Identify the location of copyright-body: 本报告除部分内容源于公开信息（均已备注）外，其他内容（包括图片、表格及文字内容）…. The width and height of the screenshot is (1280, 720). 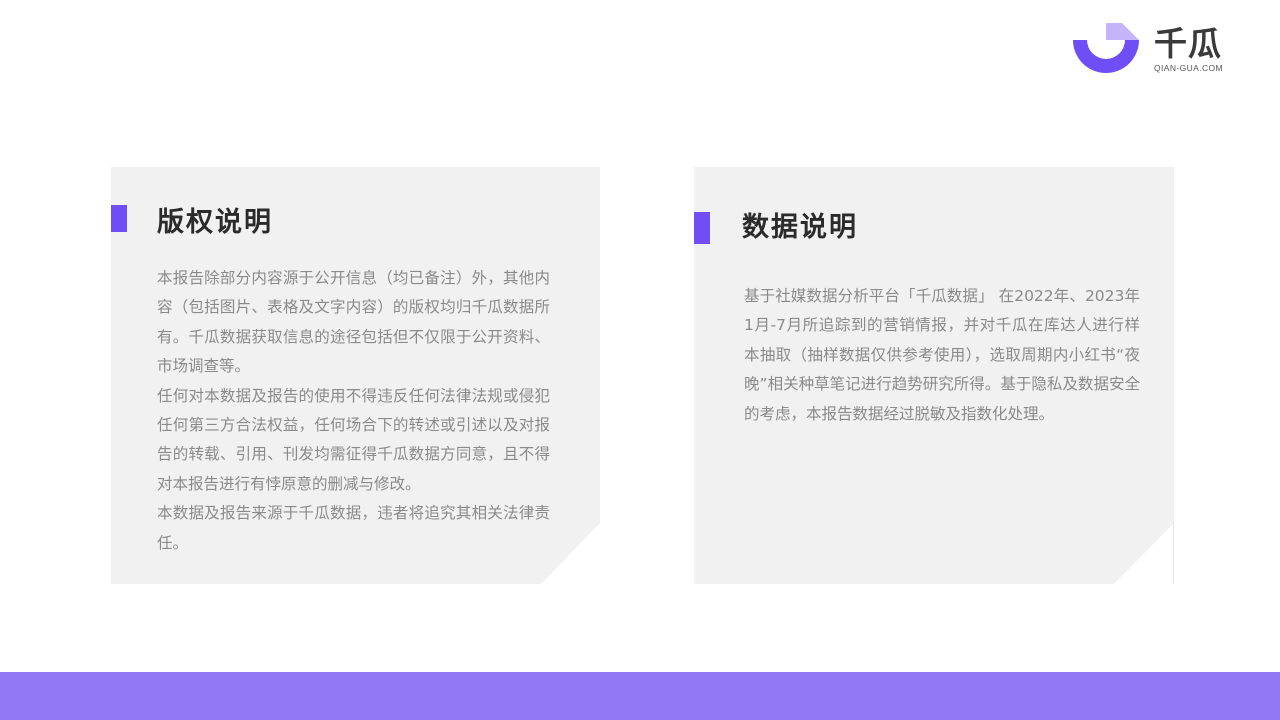
(353, 411).